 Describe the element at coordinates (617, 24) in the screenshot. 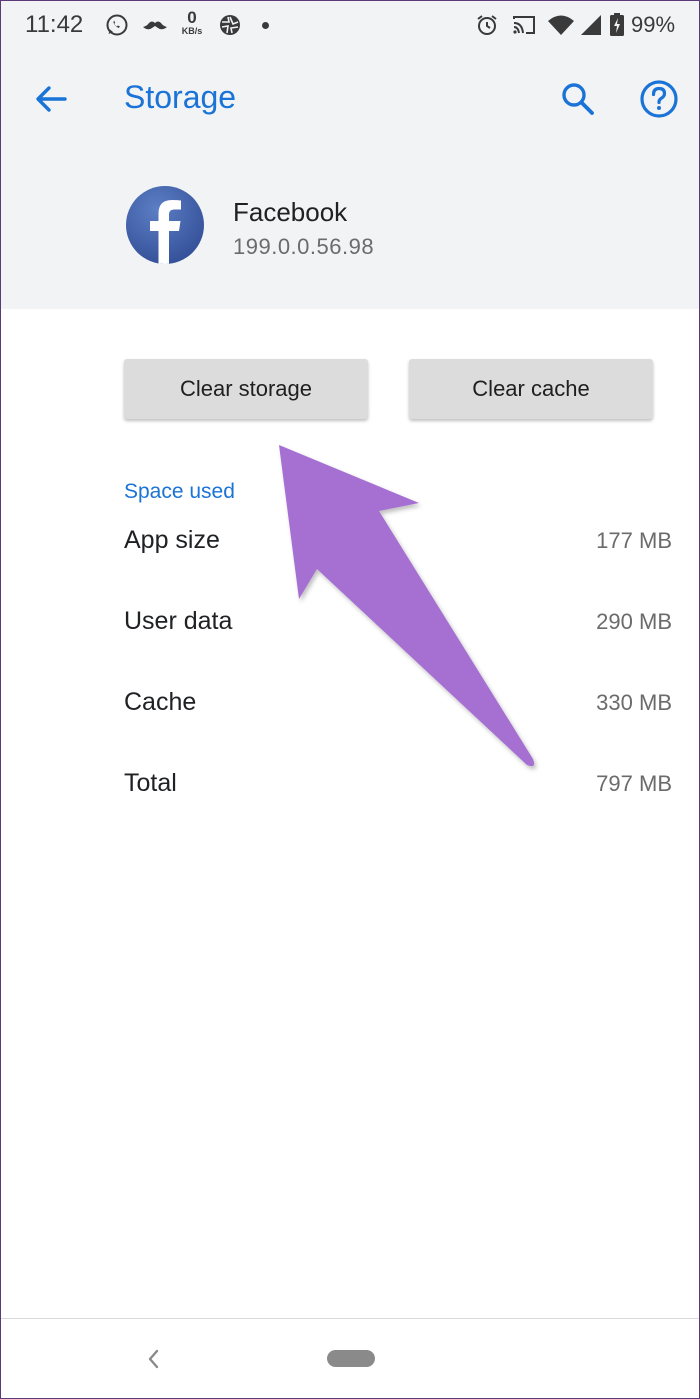

I see `battery-icon` at that location.